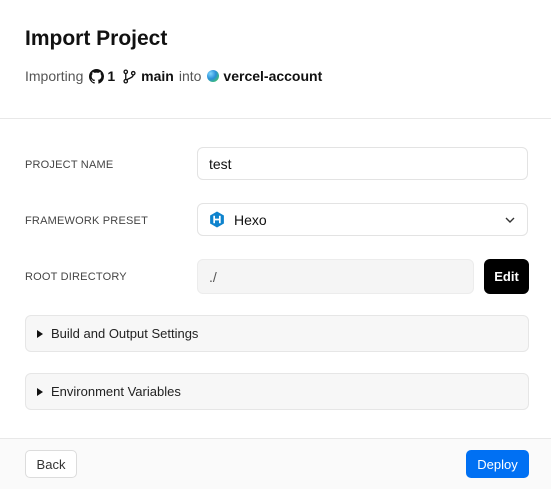  What do you see at coordinates (96, 38) in the screenshot?
I see `page-title: Import Project` at bounding box center [96, 38].